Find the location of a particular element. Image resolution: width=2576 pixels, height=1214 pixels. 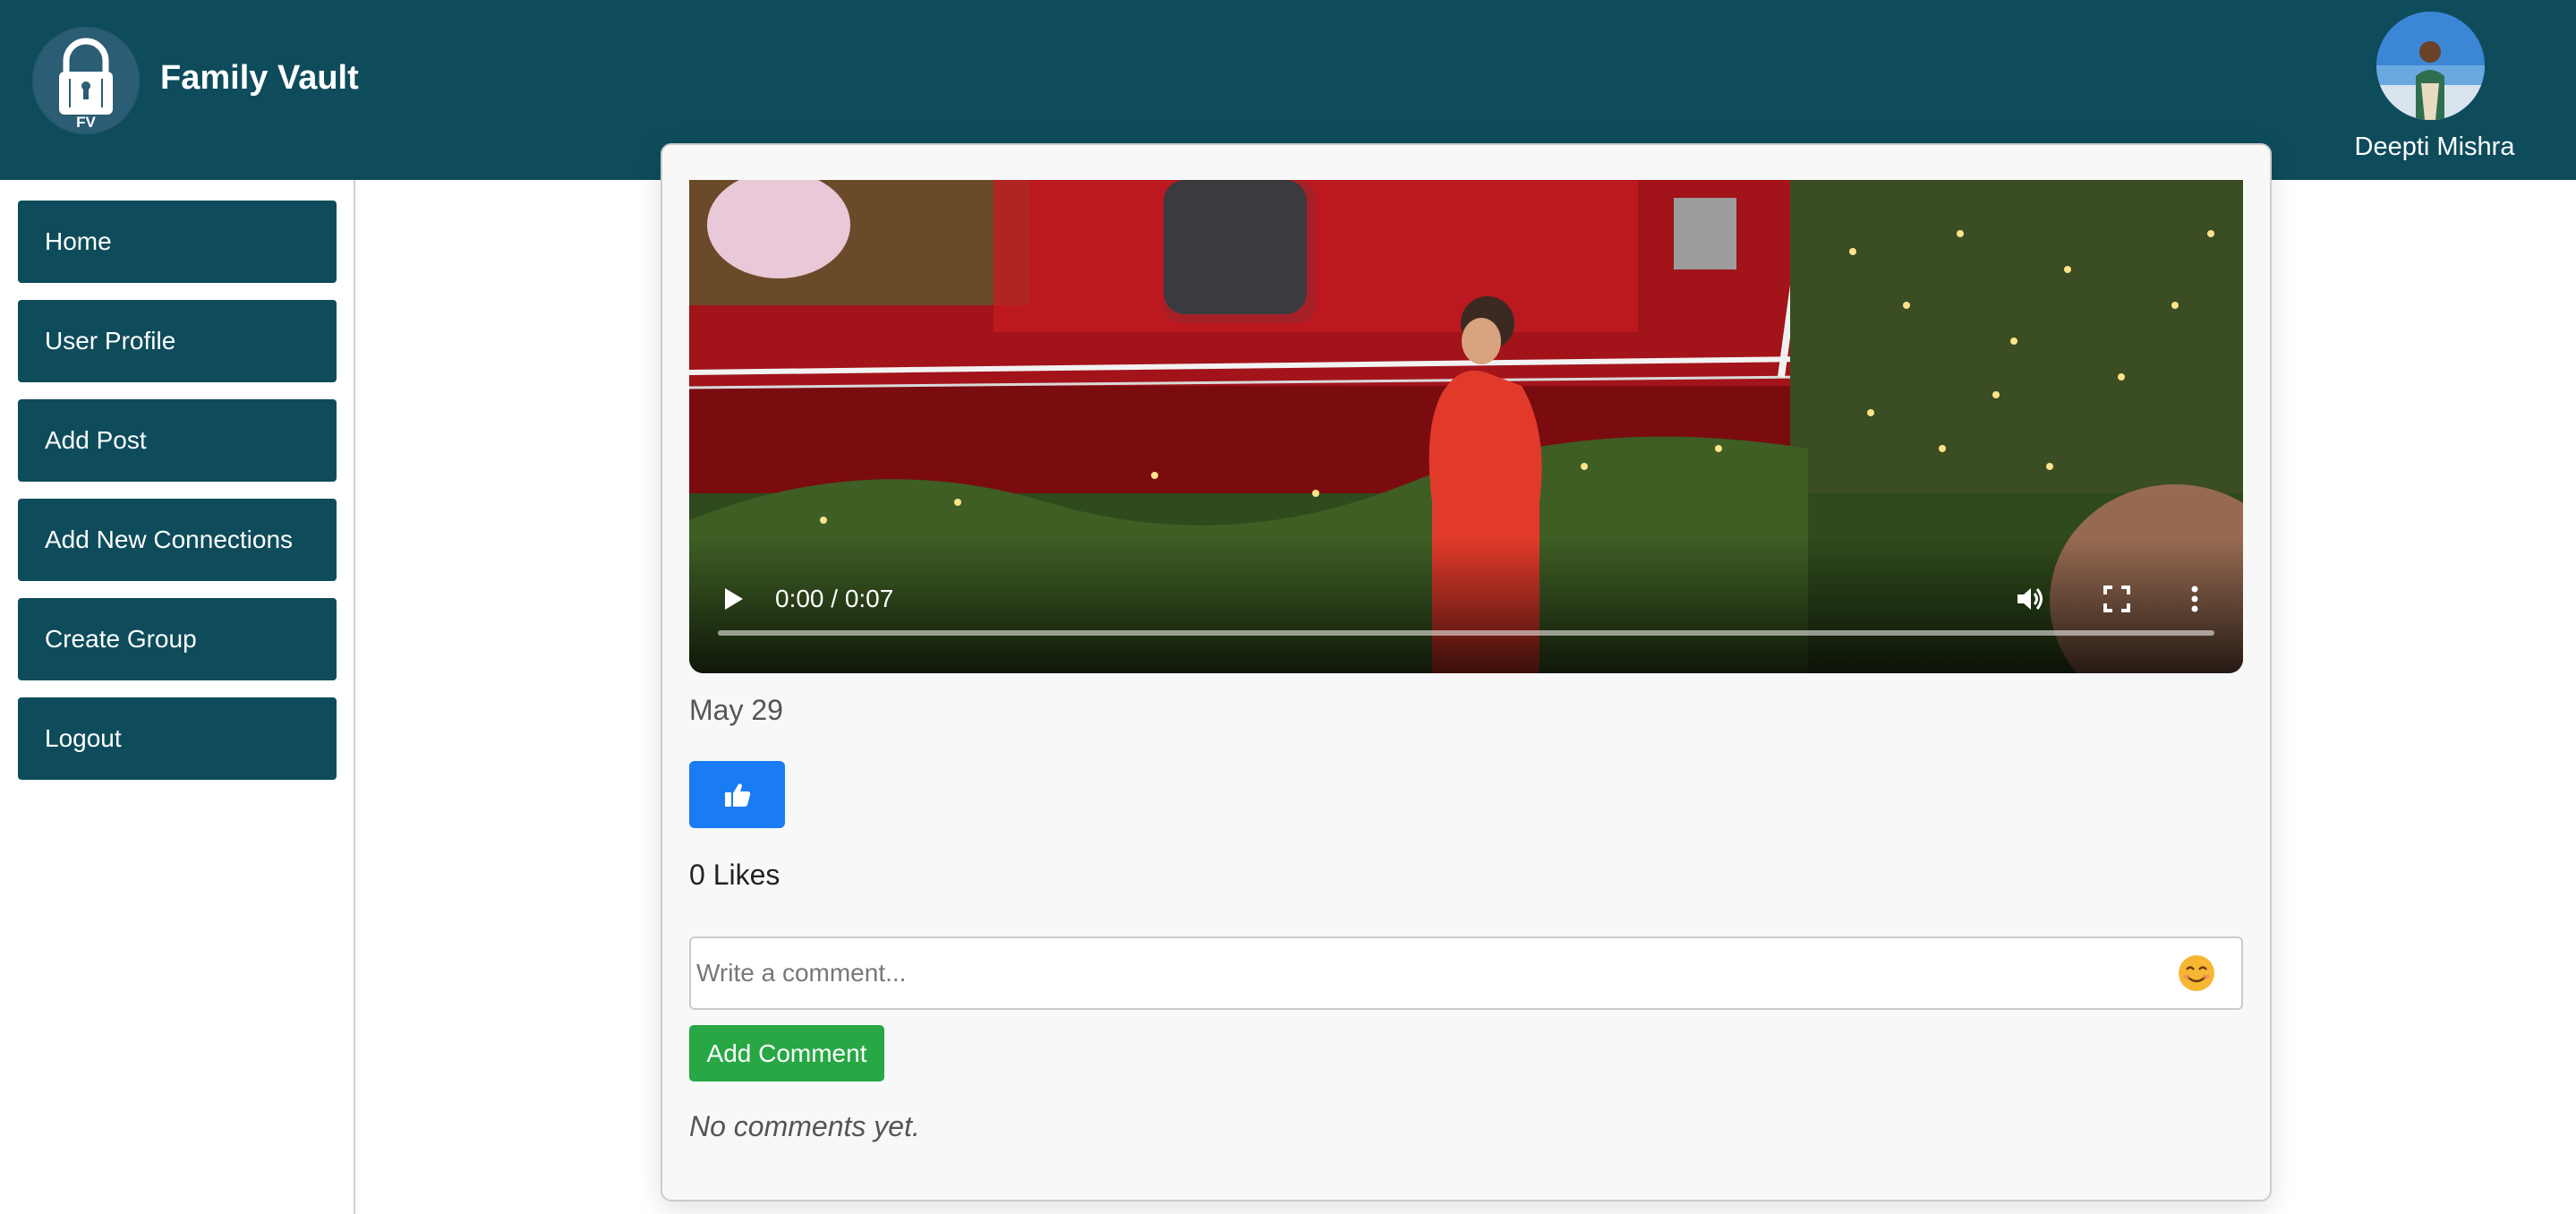

volume-icon is located at coordinates (2030, 599).